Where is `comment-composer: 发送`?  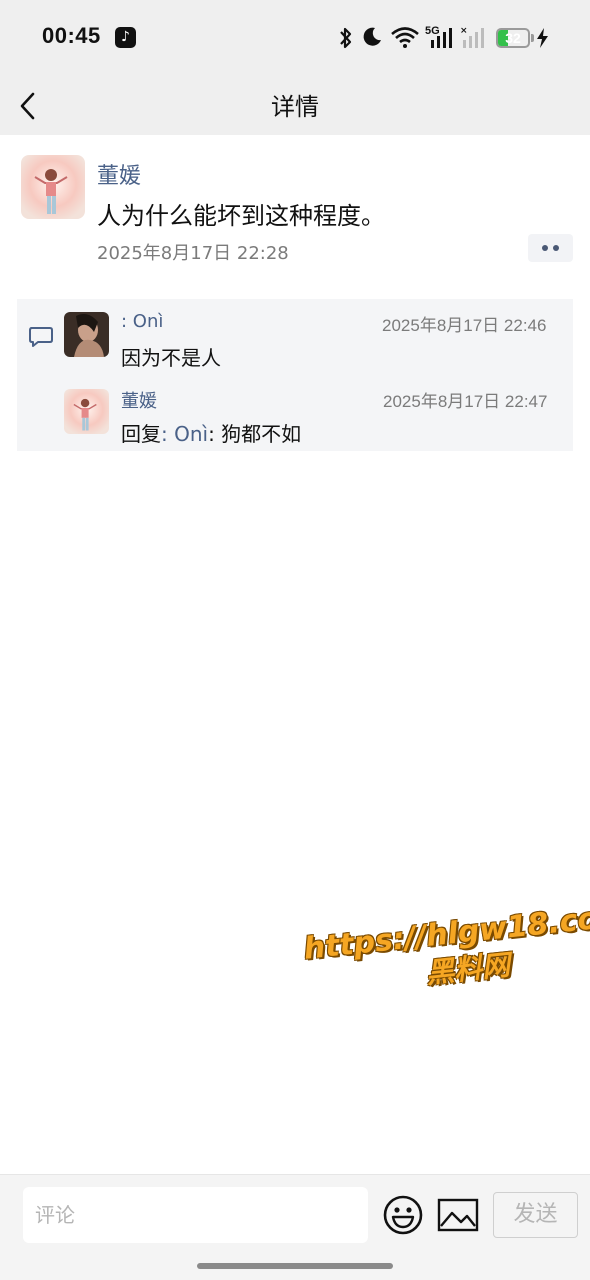 comment-composer: 发送 is located at coordinates (295, 1227).